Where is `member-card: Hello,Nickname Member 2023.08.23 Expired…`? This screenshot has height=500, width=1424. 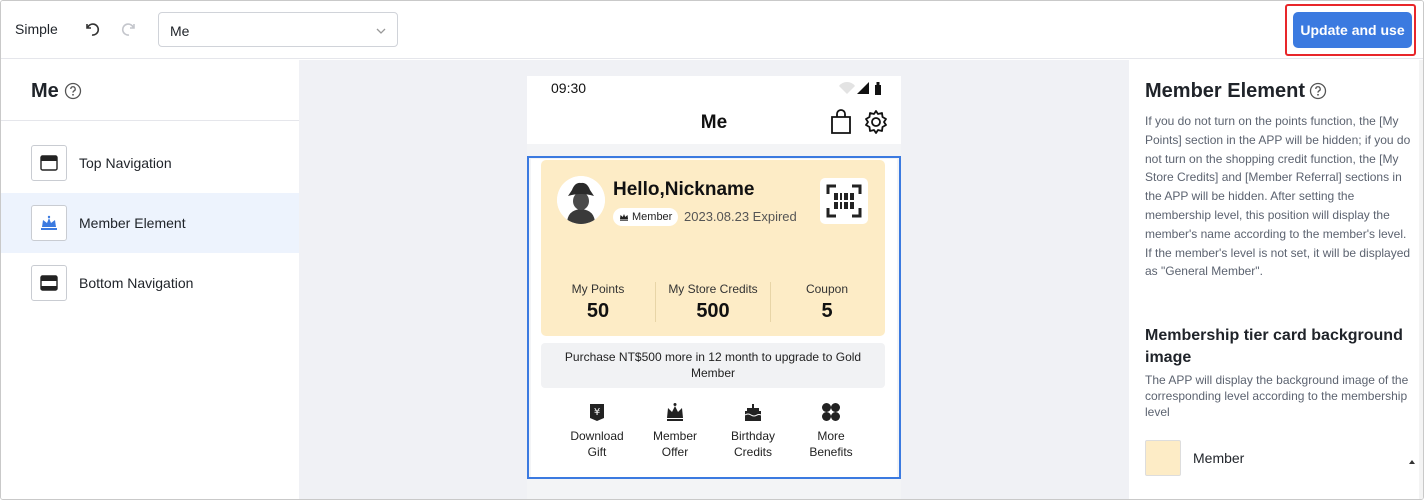 member-card: Hello,Nickname Member 2023.08.23 Expired… is located at coordinates (713, 248).